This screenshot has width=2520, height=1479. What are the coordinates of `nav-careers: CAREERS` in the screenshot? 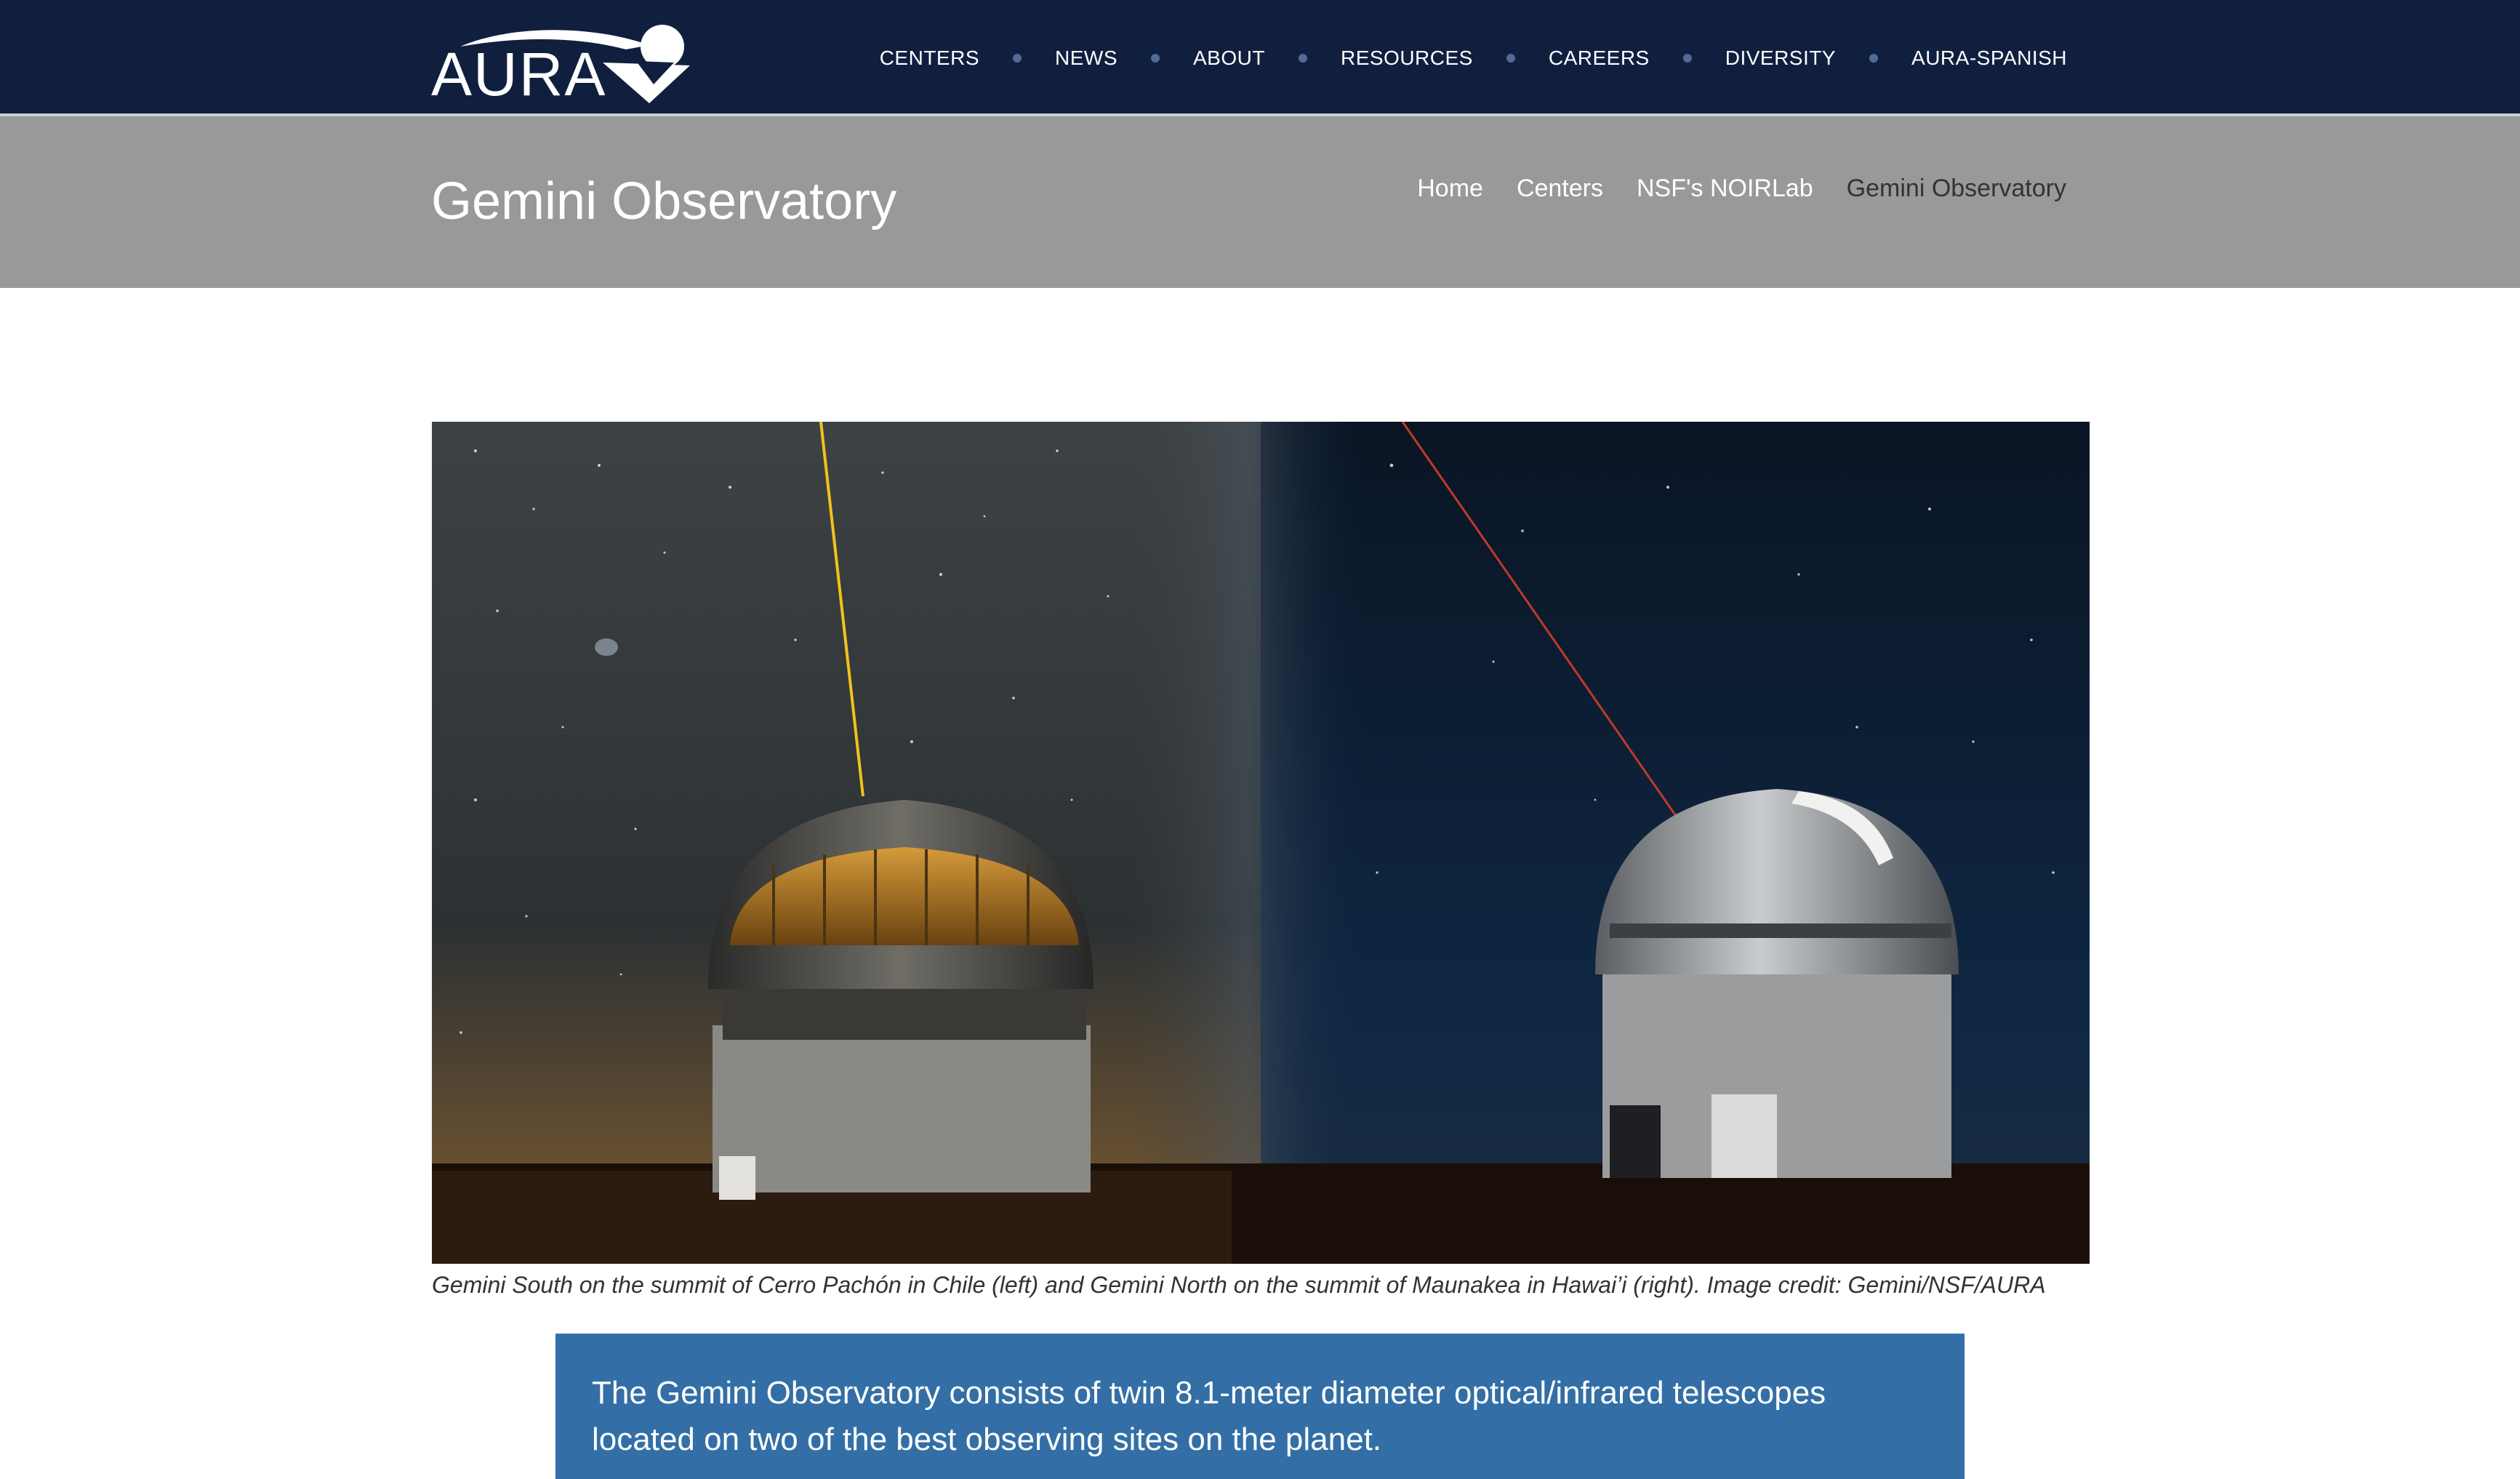 It's located at (1599, 58).